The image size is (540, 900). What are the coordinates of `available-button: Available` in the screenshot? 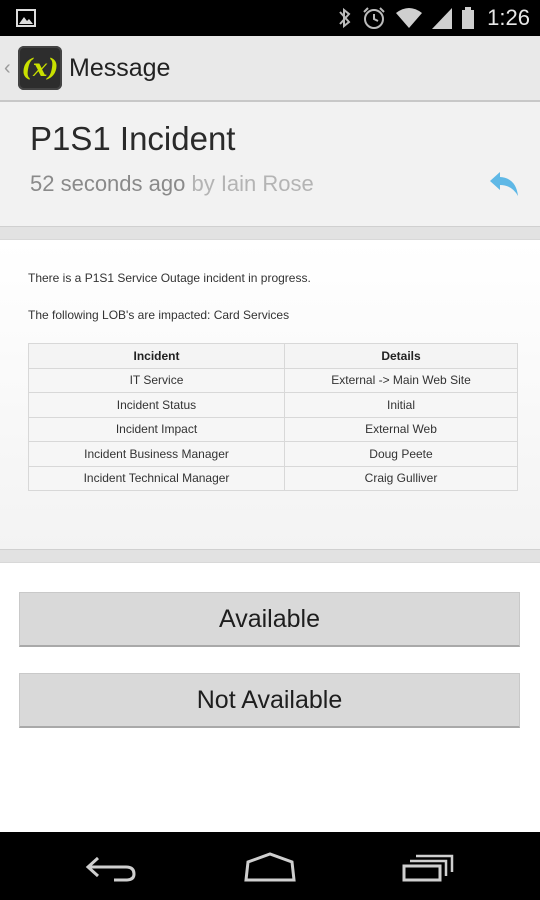 It's located at (269, 619).